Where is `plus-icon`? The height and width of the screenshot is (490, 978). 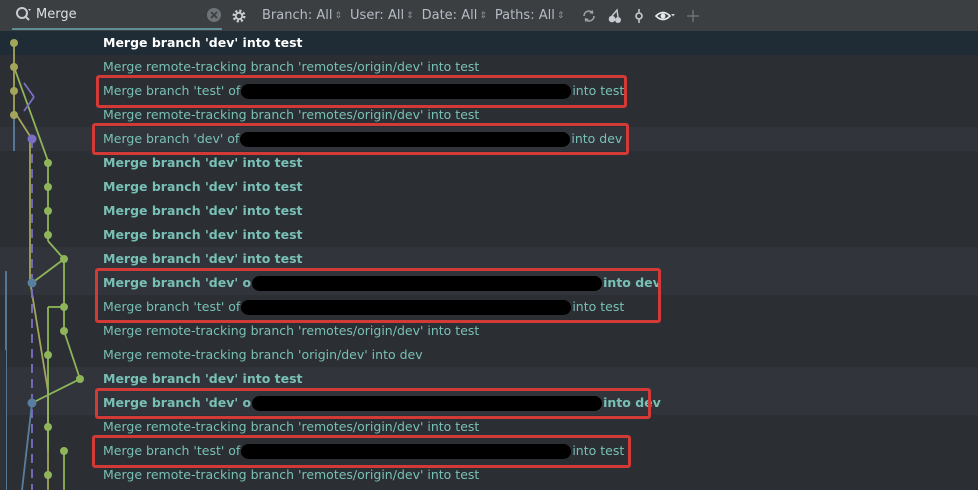 plus-icon is located at coordinates (693, 16).